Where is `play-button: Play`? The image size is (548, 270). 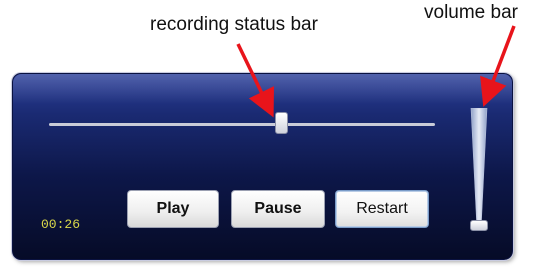
play-button: Play is located at coordinates (173, 209).